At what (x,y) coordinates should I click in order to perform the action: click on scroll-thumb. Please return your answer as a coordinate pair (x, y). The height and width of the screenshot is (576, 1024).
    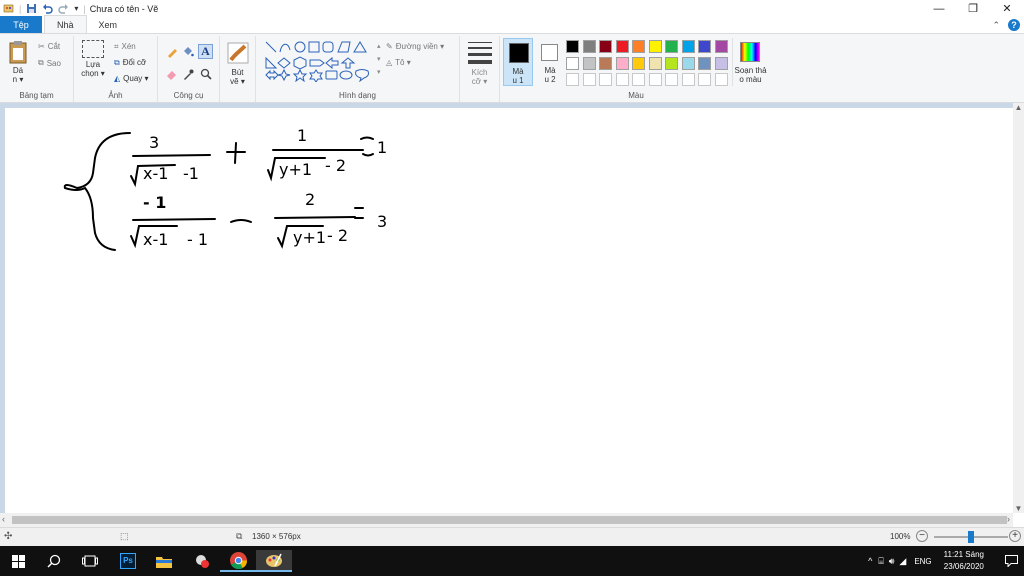
    Looking at the image, I should click on (509, 520).